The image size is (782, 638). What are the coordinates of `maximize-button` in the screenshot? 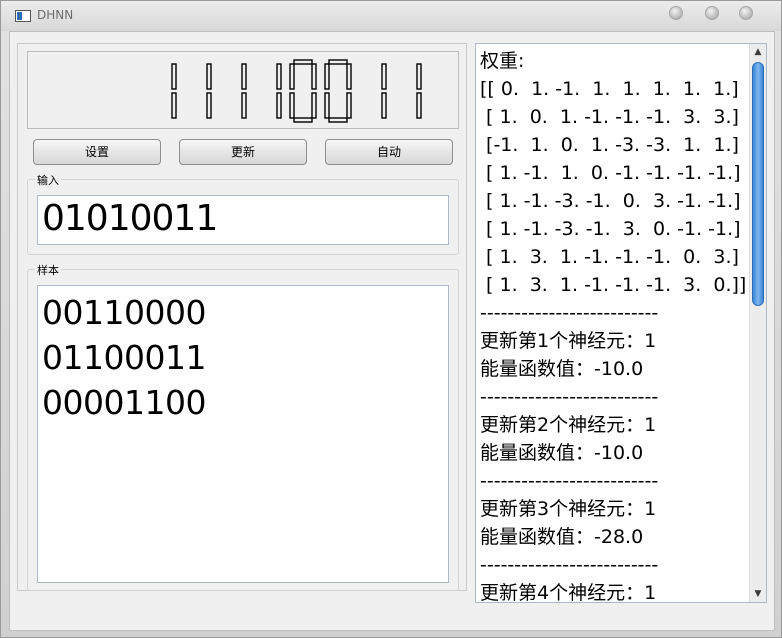 It's located at (712, 13).